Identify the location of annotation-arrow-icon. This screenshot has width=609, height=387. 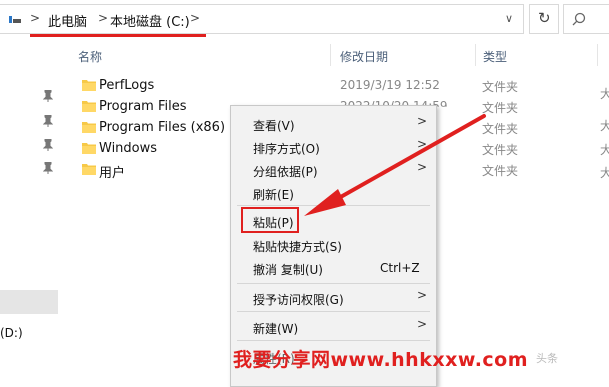
(395, 165).